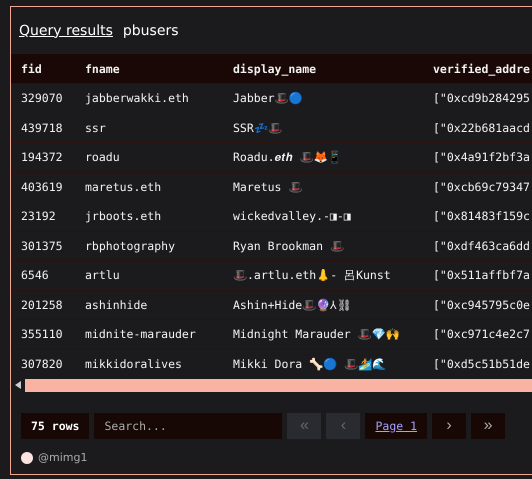  What do you see at coordinates (482, 127) in the screenshot?
I see `table-cell-text: ["0x22b681aacd` at bounding box center [482, 127].